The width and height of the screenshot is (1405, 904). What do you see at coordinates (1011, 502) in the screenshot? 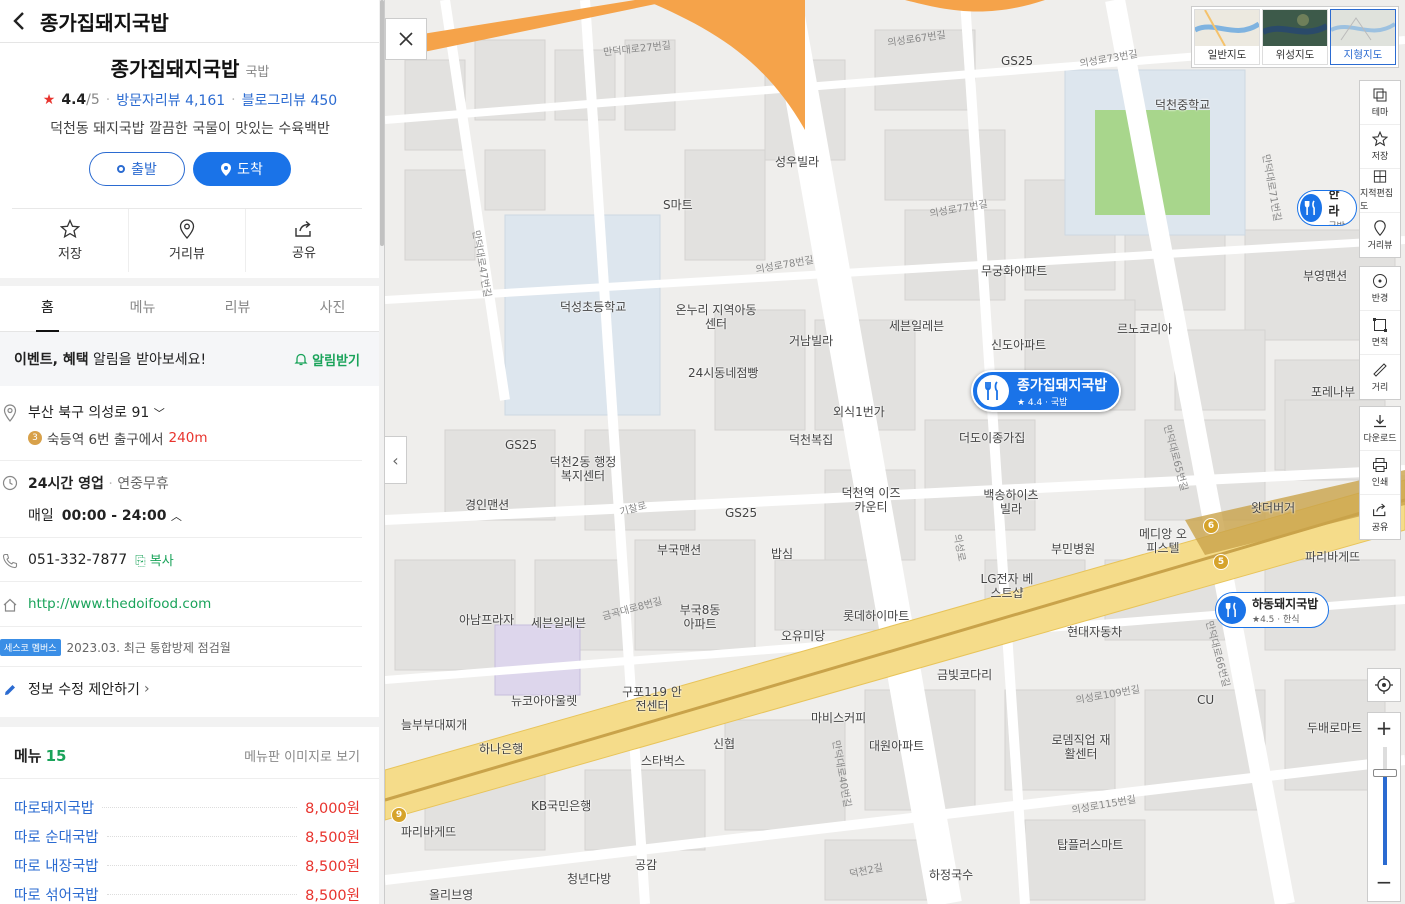
I see `poi-label: 백송하이츠 빌라` at bounding box center [1011, 502].